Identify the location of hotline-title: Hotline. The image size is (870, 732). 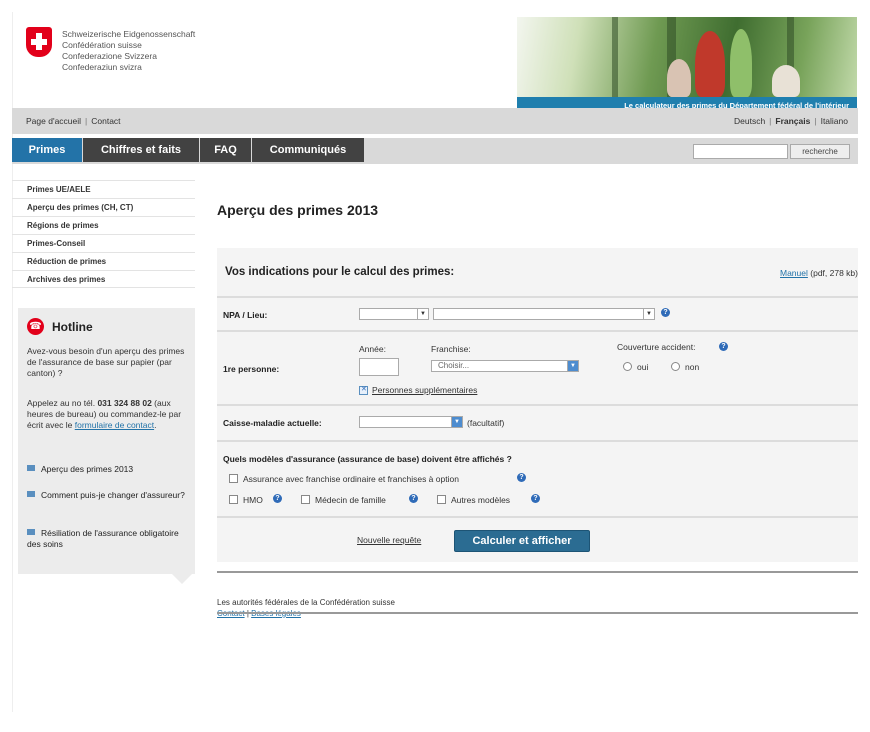
(72, 327).